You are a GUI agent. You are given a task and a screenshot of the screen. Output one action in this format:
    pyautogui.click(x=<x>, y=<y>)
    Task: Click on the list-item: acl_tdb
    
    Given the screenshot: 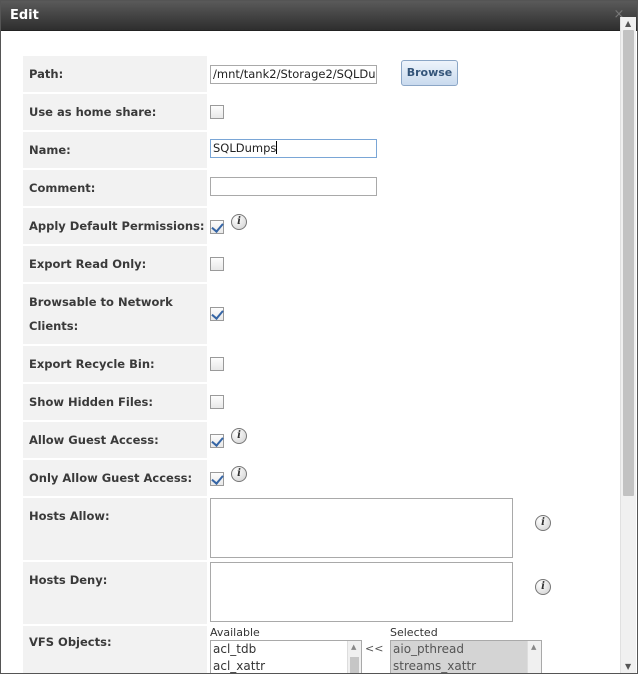 What is the action you would take?
    pyautogui.click(x=286, y=649)
    